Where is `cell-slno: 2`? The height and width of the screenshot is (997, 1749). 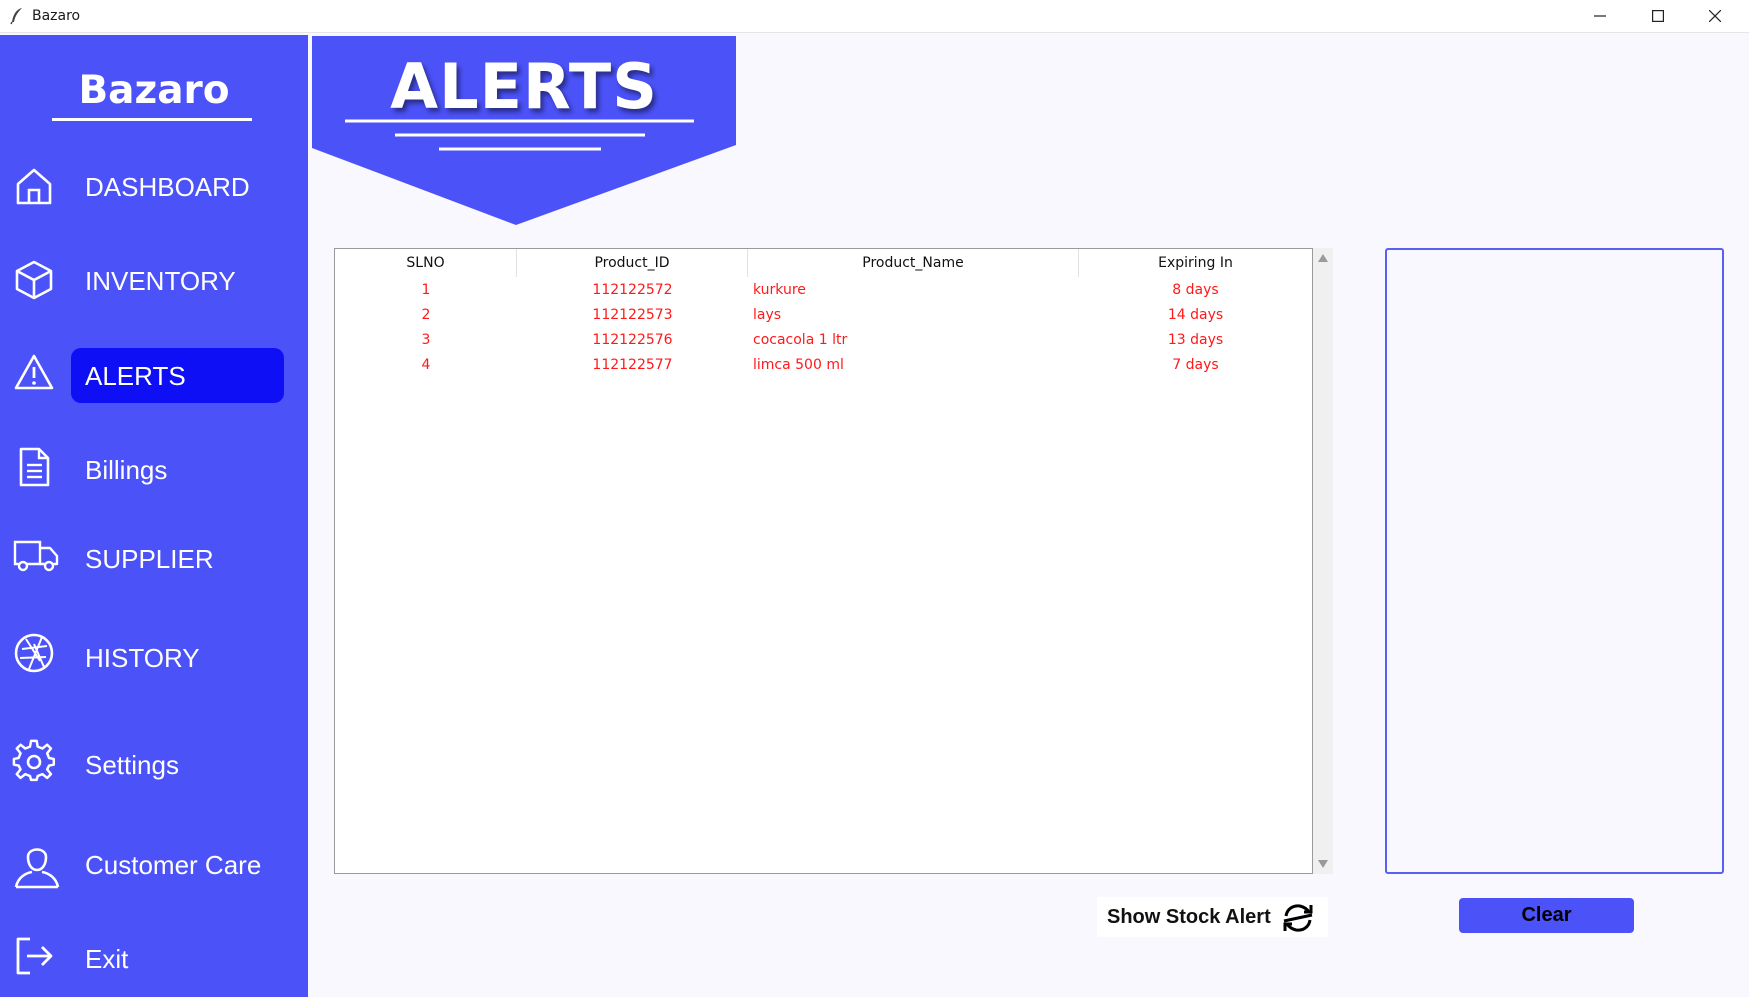 cell-slno: 2 is located at coordinates (426, 315).